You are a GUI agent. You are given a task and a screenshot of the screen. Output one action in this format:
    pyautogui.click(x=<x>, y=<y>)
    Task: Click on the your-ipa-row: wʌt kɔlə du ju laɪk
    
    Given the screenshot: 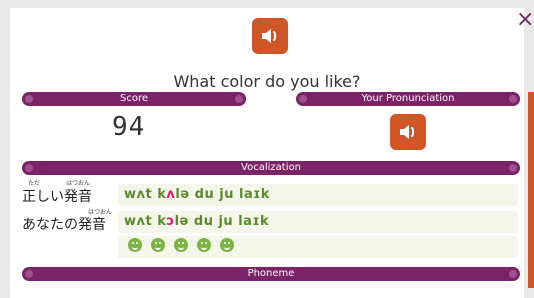 What is the action you would take?
    pyautogui.click(x=318, y=222)
    